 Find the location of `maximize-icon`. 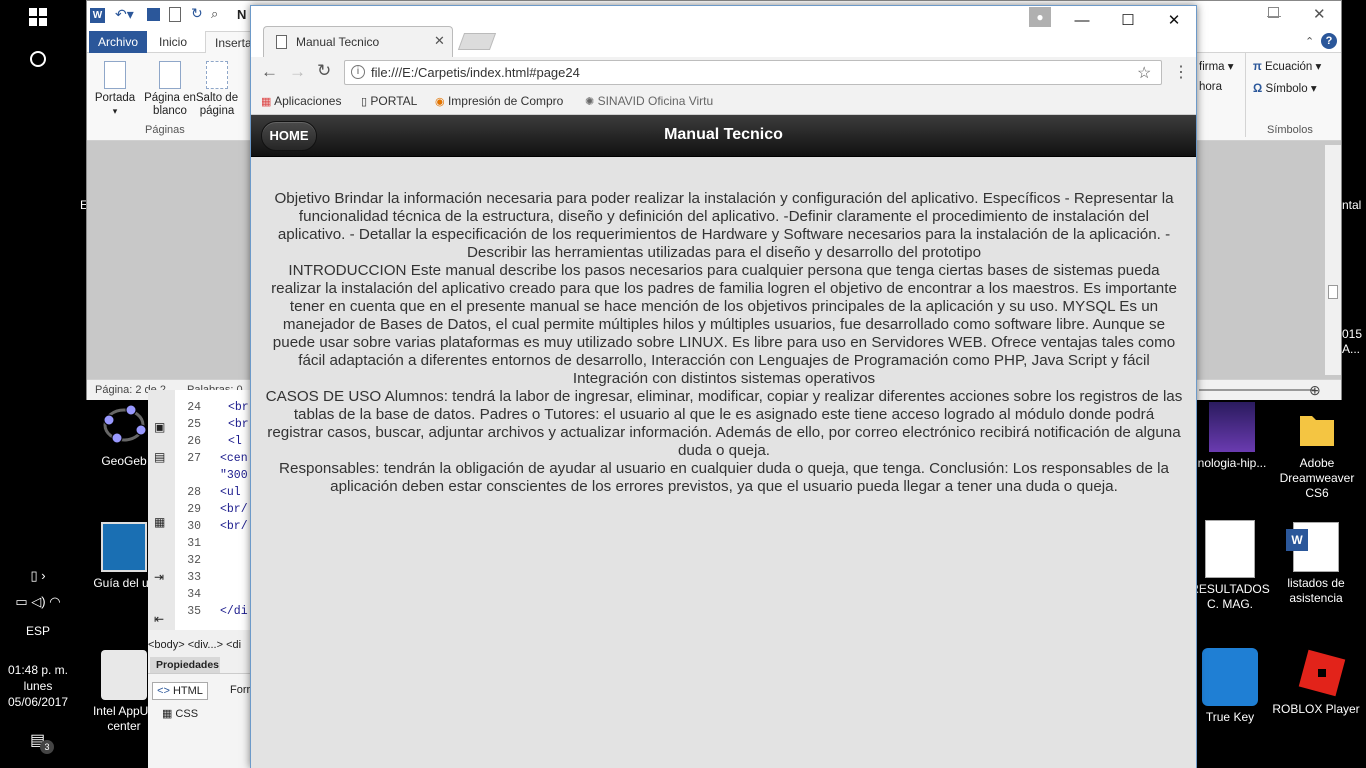

maximize-icon is located at coordinates (1273, 12).